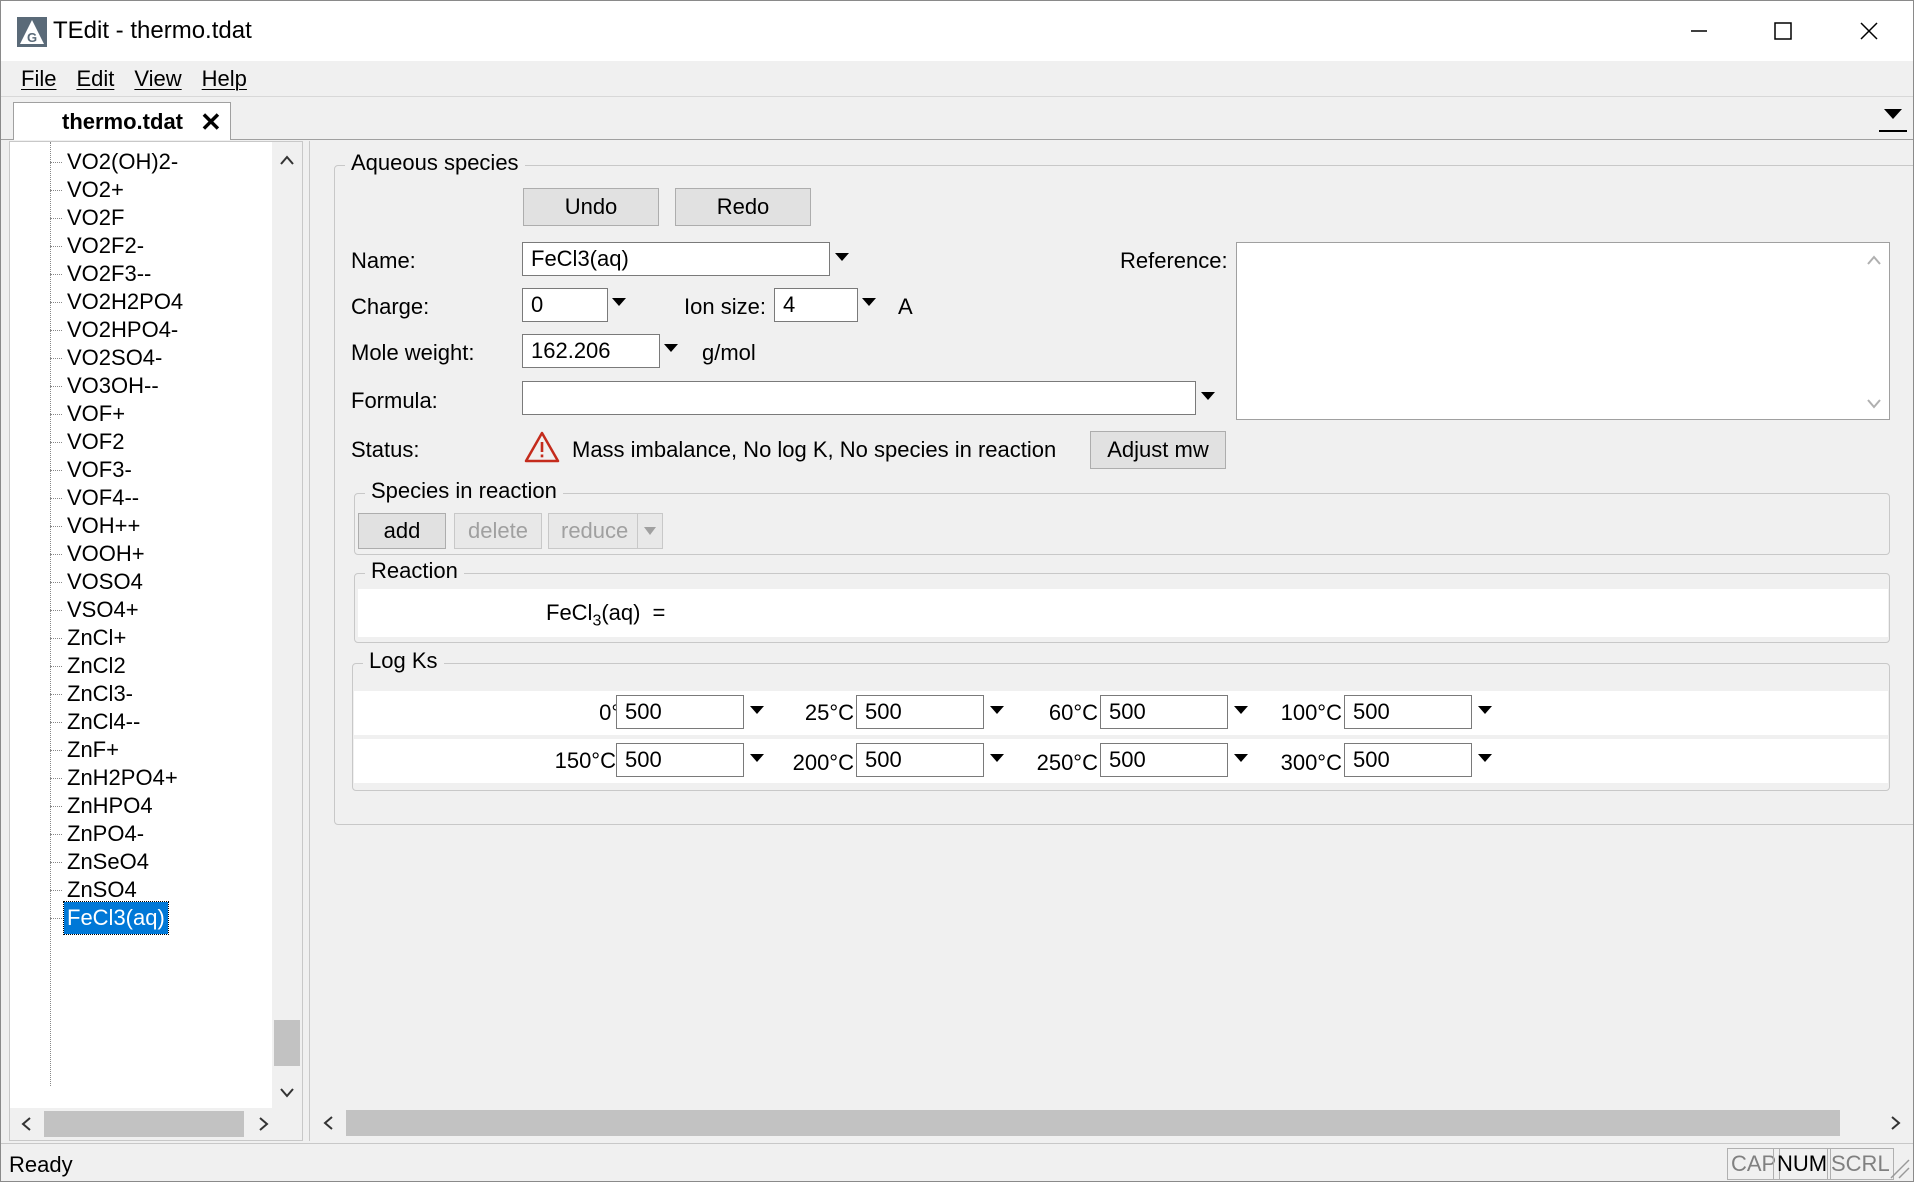 This screenshot has height=1182, width=1914. What do you see at coordinates (1093, 1123) in the screenshot?
I see `editor-horizontal-thumb` at bounding box center [1093, 1123].